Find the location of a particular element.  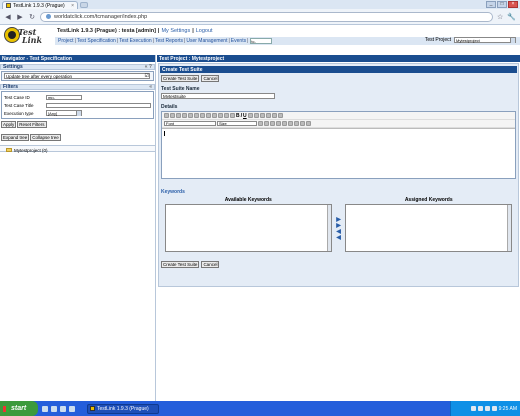

reload-icon: ↻ is located at coordinates (32, 17).